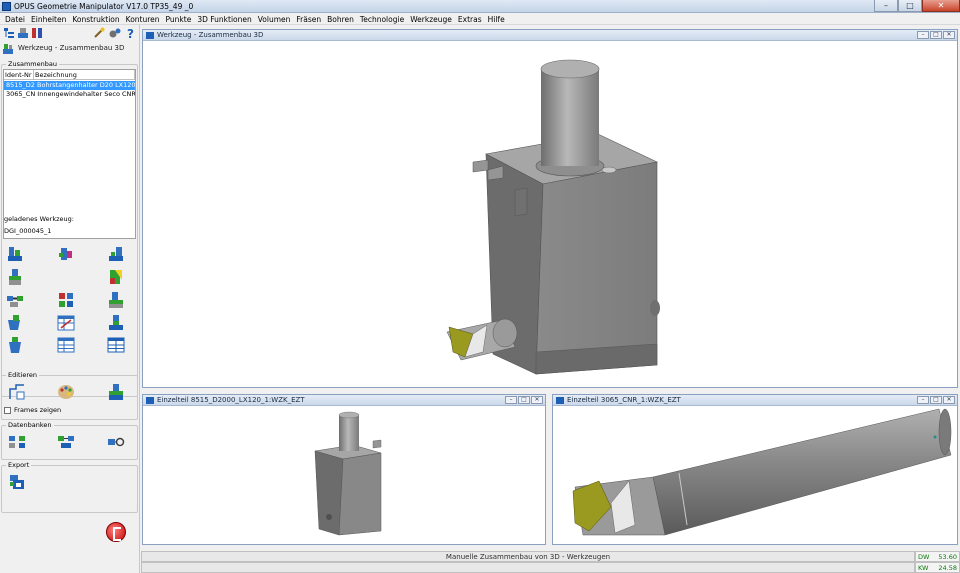  What do you see at coordinates (32, 64) in the screenshot?
I see `group-zusammenbau-title: Zusammenbau` at bounding box center [32, 64].